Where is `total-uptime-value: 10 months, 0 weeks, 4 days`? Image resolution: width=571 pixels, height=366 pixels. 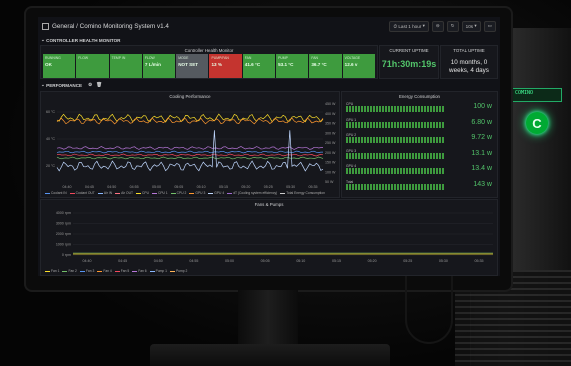 total-uptime-value: 10 months, 0 weeks, 4 days is located at coordinates (469, 66).